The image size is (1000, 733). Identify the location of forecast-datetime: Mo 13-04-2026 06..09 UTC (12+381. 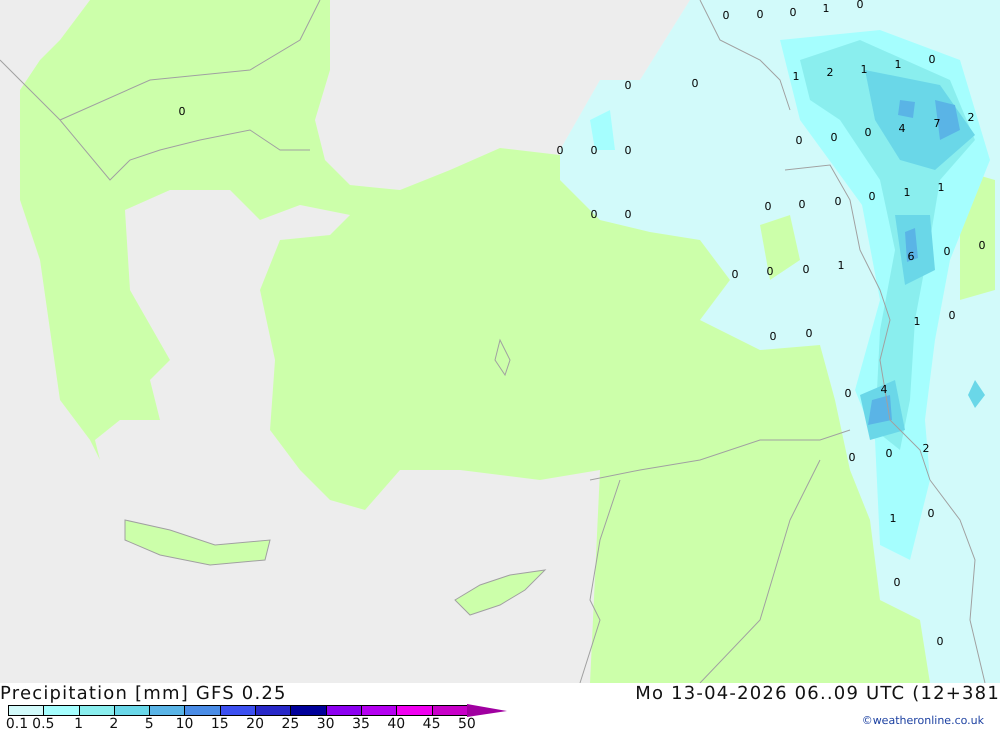
(817, 694).